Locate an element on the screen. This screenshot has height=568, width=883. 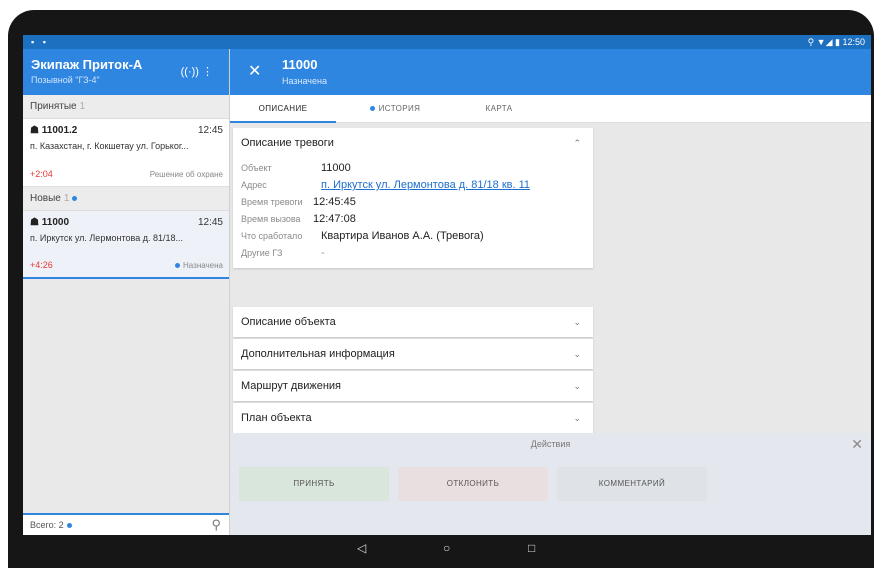
clock: 12:50 is located at coordinates (853, 42).